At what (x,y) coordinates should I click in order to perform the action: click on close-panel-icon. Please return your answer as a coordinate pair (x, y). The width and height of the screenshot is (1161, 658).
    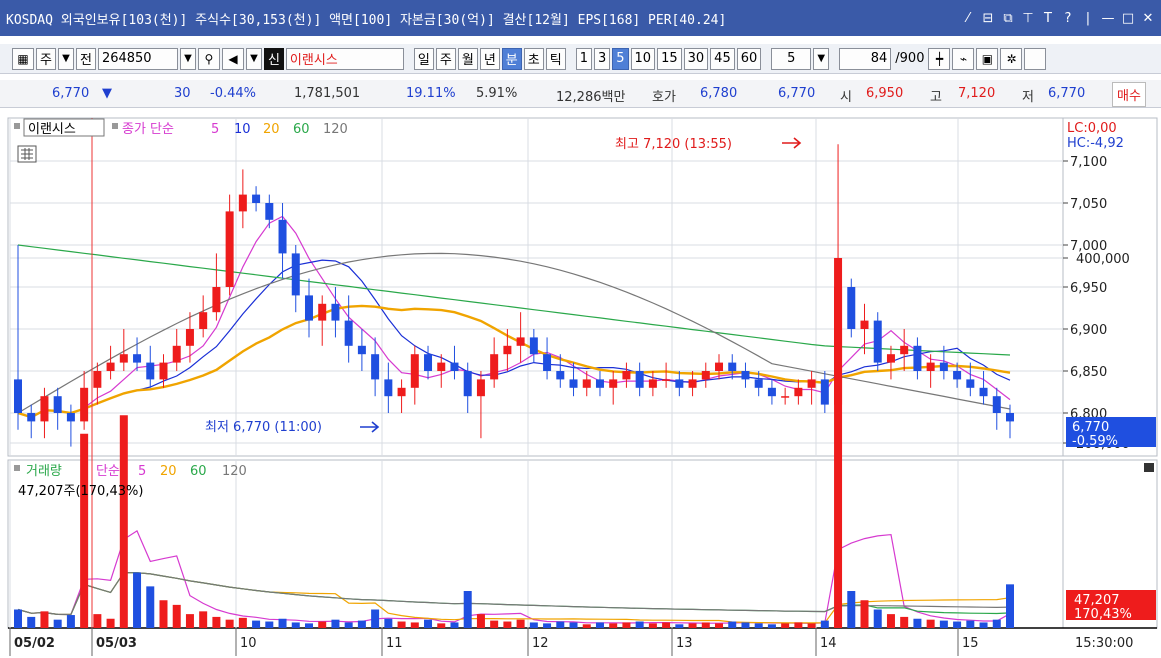
    Looking at the image, I should click on (1149, 467).